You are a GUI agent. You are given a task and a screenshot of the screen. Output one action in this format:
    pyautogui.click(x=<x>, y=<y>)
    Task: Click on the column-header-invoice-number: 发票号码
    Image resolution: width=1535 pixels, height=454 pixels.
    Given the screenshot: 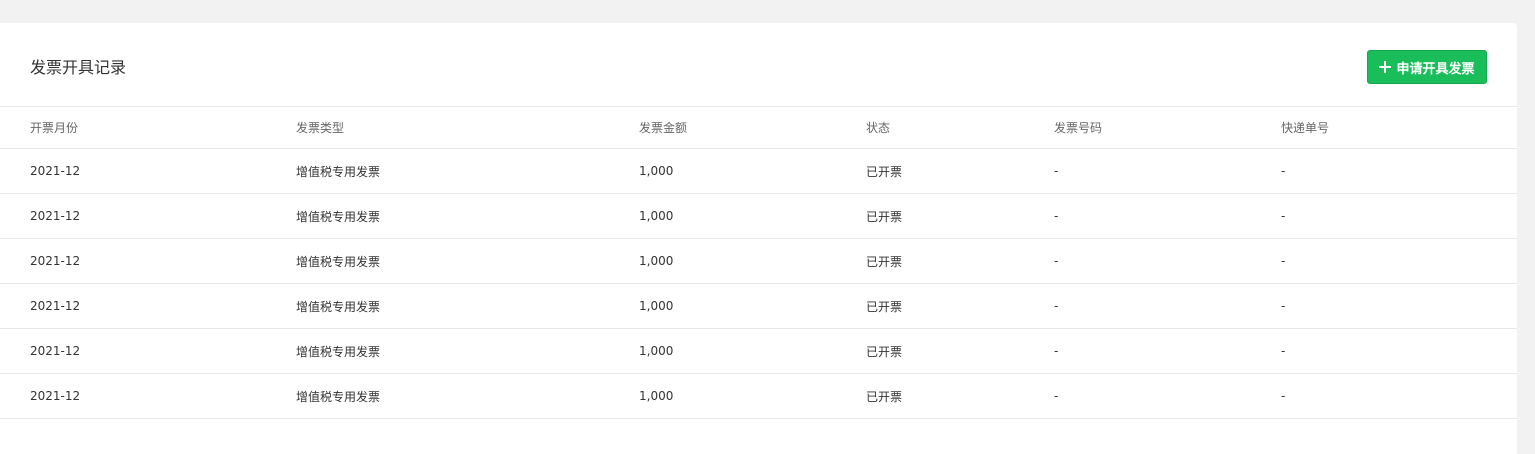 What is the action you would take?
    pyautogui.click(x=1167, y=128)
    